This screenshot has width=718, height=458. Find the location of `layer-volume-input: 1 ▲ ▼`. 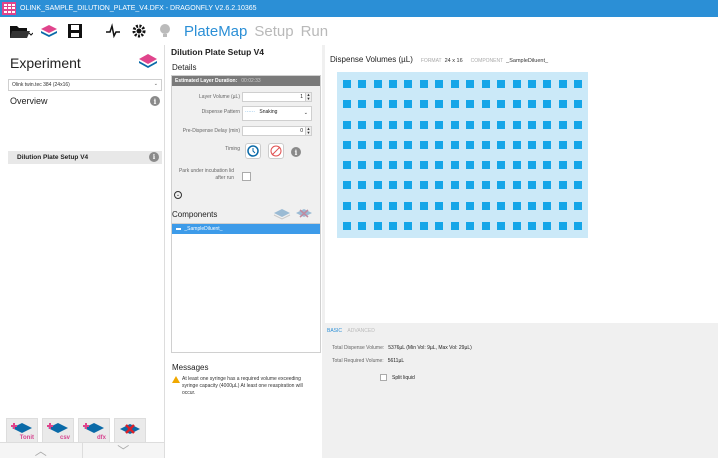

layer-volume-input: 1 ▲ ▼ is located at coordinates (277, 97).